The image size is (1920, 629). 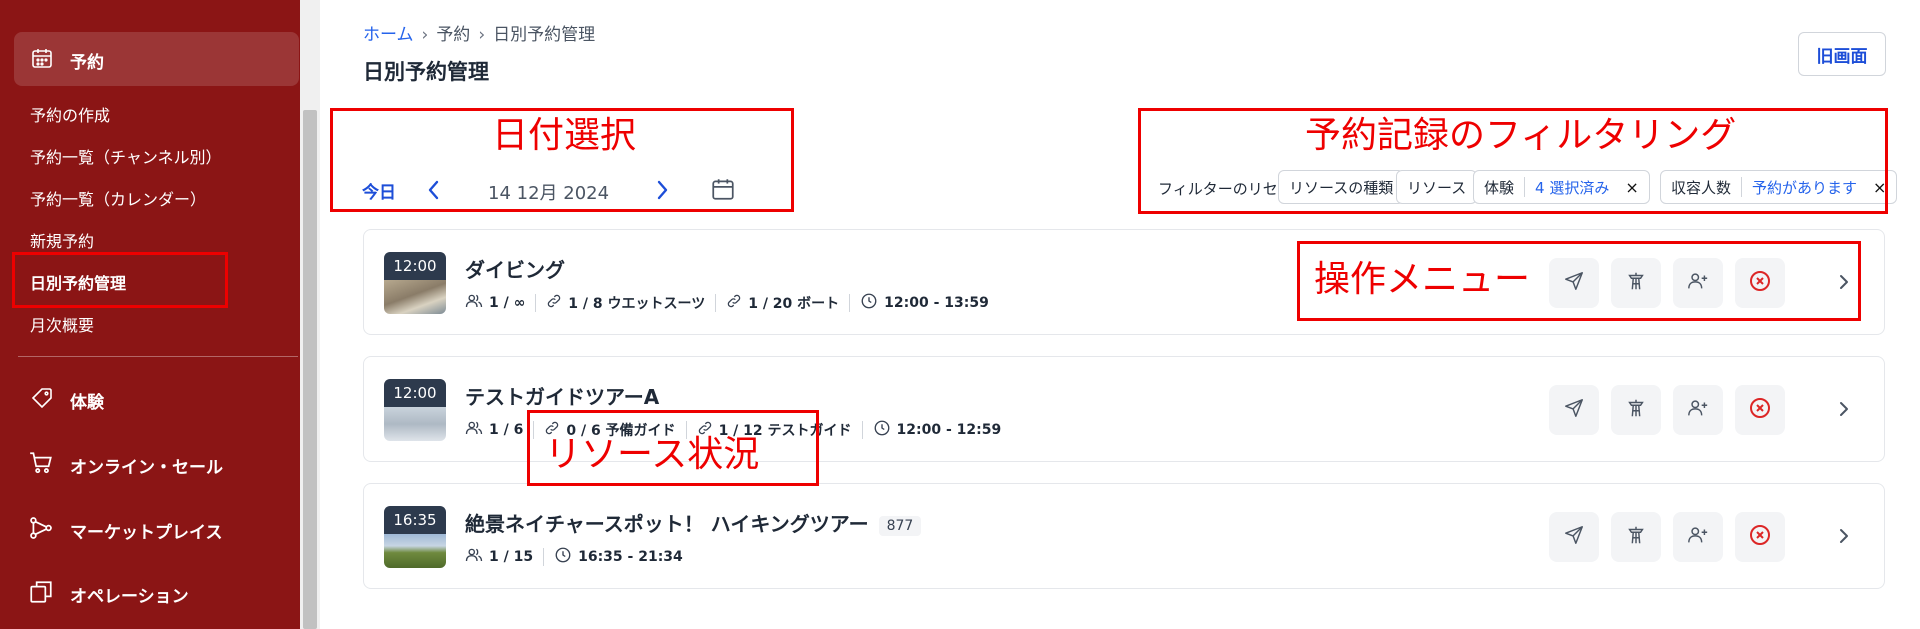 What do you see at coordinates (949, 430) in the screenshot?
I see `time-range: 12:00 - 12:59` at bounding box center [949, 430].